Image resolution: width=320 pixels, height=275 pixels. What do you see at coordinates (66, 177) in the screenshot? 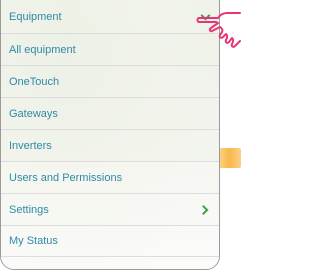
I see `menu-item-label: Users and Permissions` at bounding box center [66, 177].